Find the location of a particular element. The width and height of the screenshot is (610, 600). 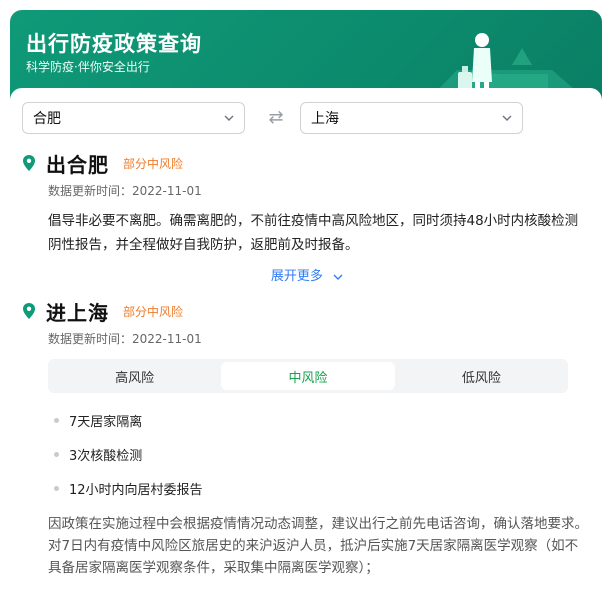

to-city-value: 上海 is located at coordinates (325, 119).